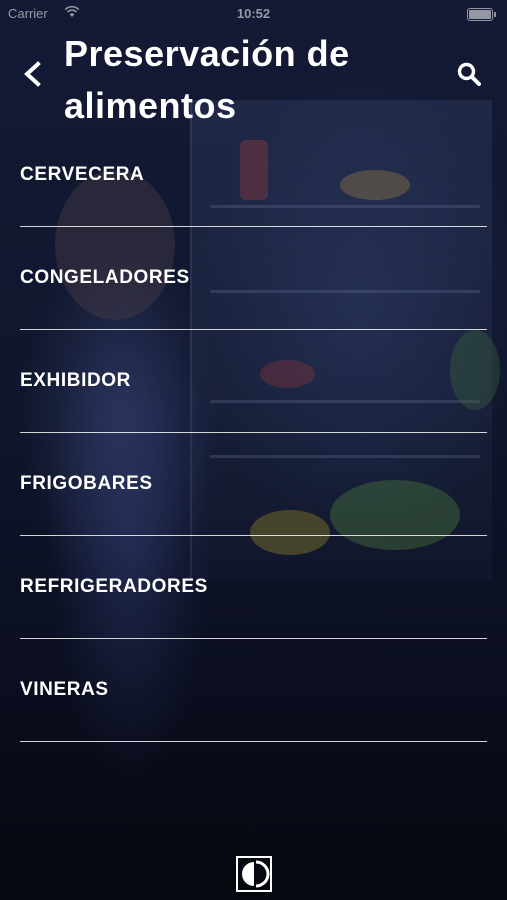  Describe the element at coordinates (253, 484) in the screenshot. I see `list-item-frigobares: FRIGOBARES` at that location.